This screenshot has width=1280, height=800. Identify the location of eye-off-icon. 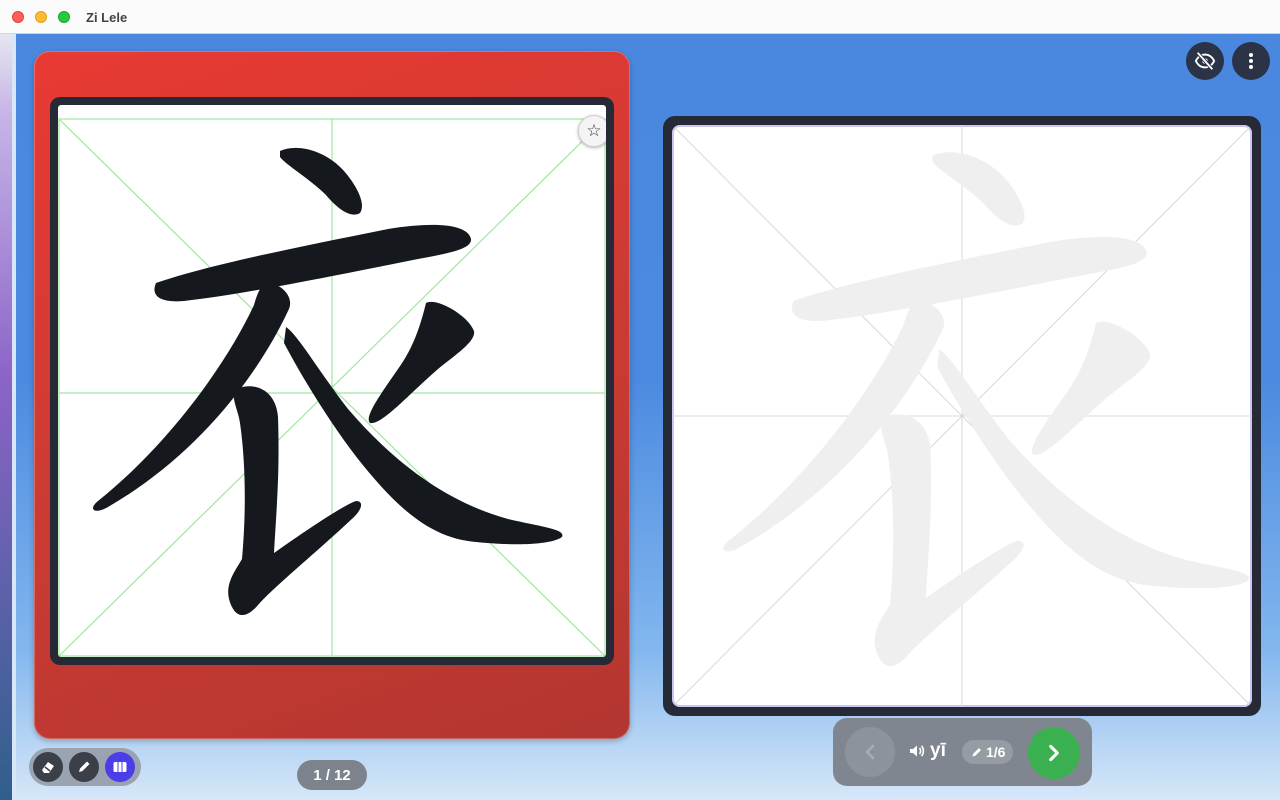
(1205, 61).